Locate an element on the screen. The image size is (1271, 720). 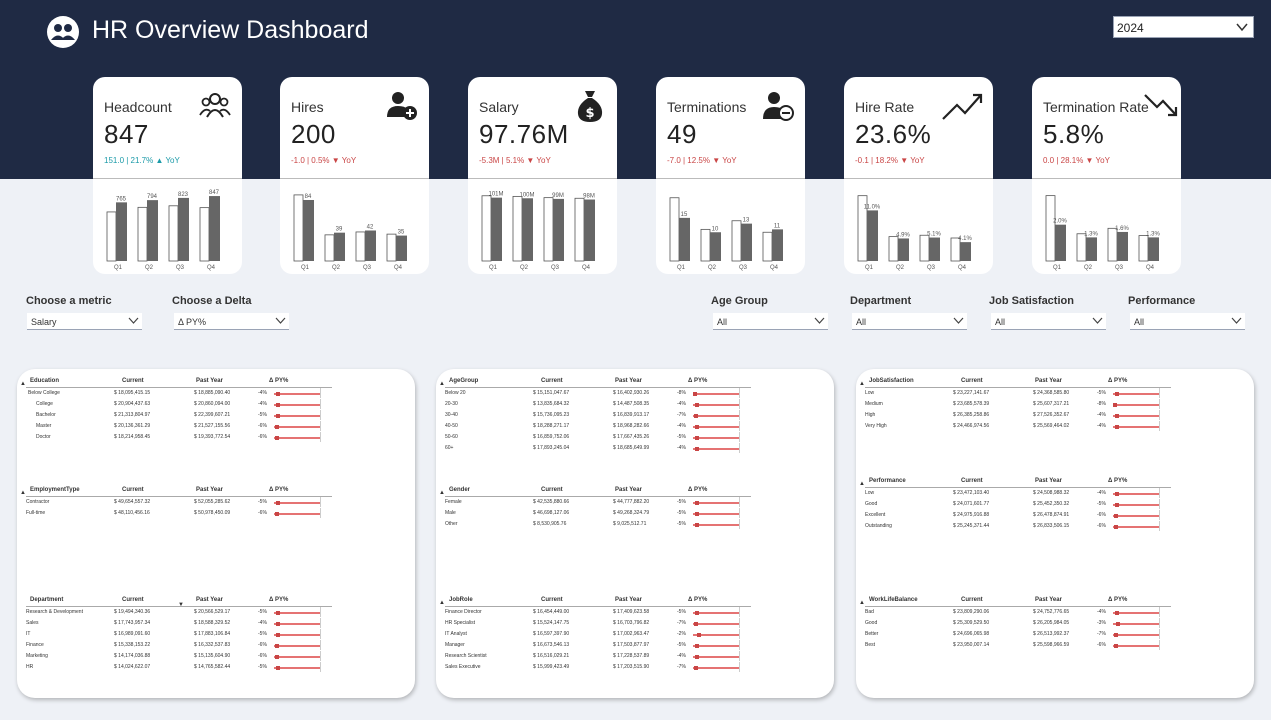
table-row: Better $ 24,696,065.98 $ 26,513,992.37 -7% is located at coordinates (1018, 635).